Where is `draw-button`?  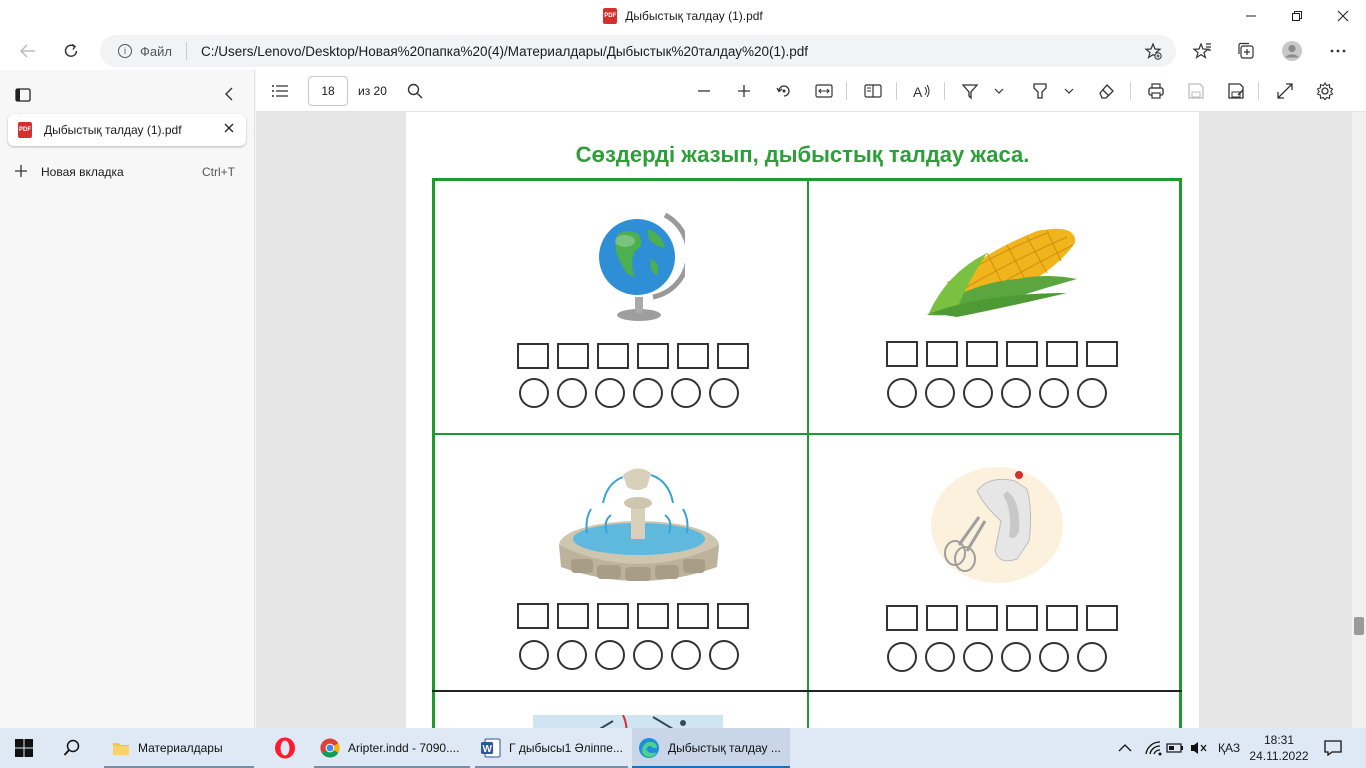
draw-button is located at coordinates (970, 91).